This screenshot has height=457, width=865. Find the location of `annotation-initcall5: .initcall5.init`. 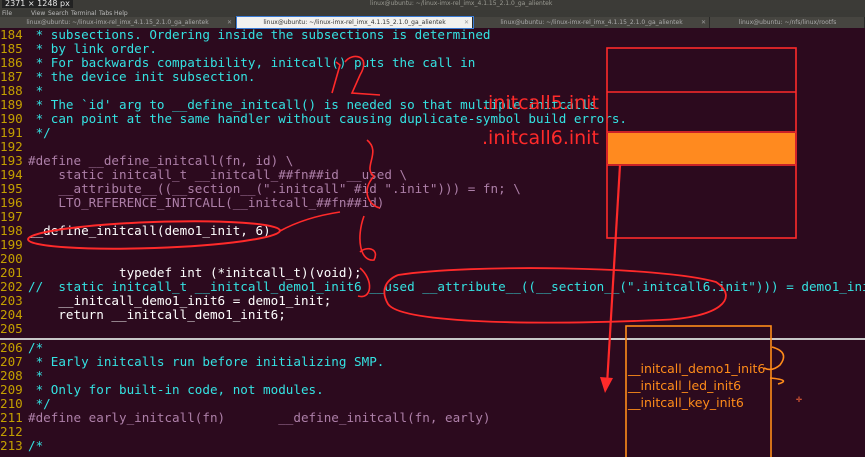

annotation-initcall5: .initcall5.init is located at coordinates (540, 103).